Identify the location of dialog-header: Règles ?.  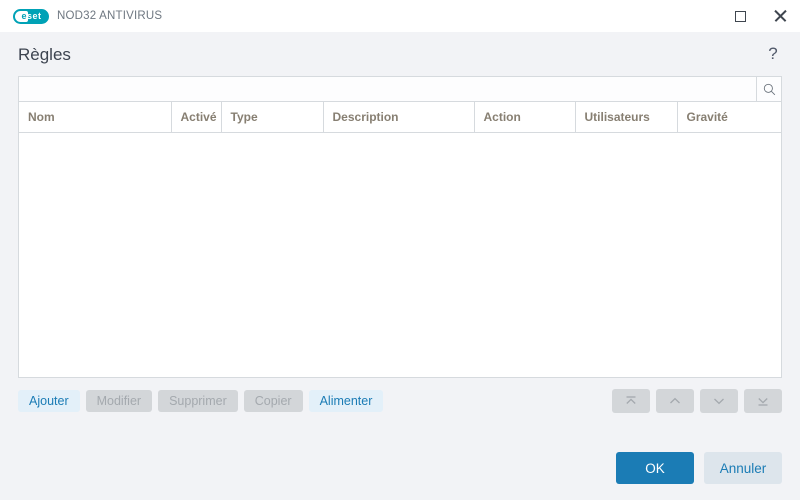
(400, 54).